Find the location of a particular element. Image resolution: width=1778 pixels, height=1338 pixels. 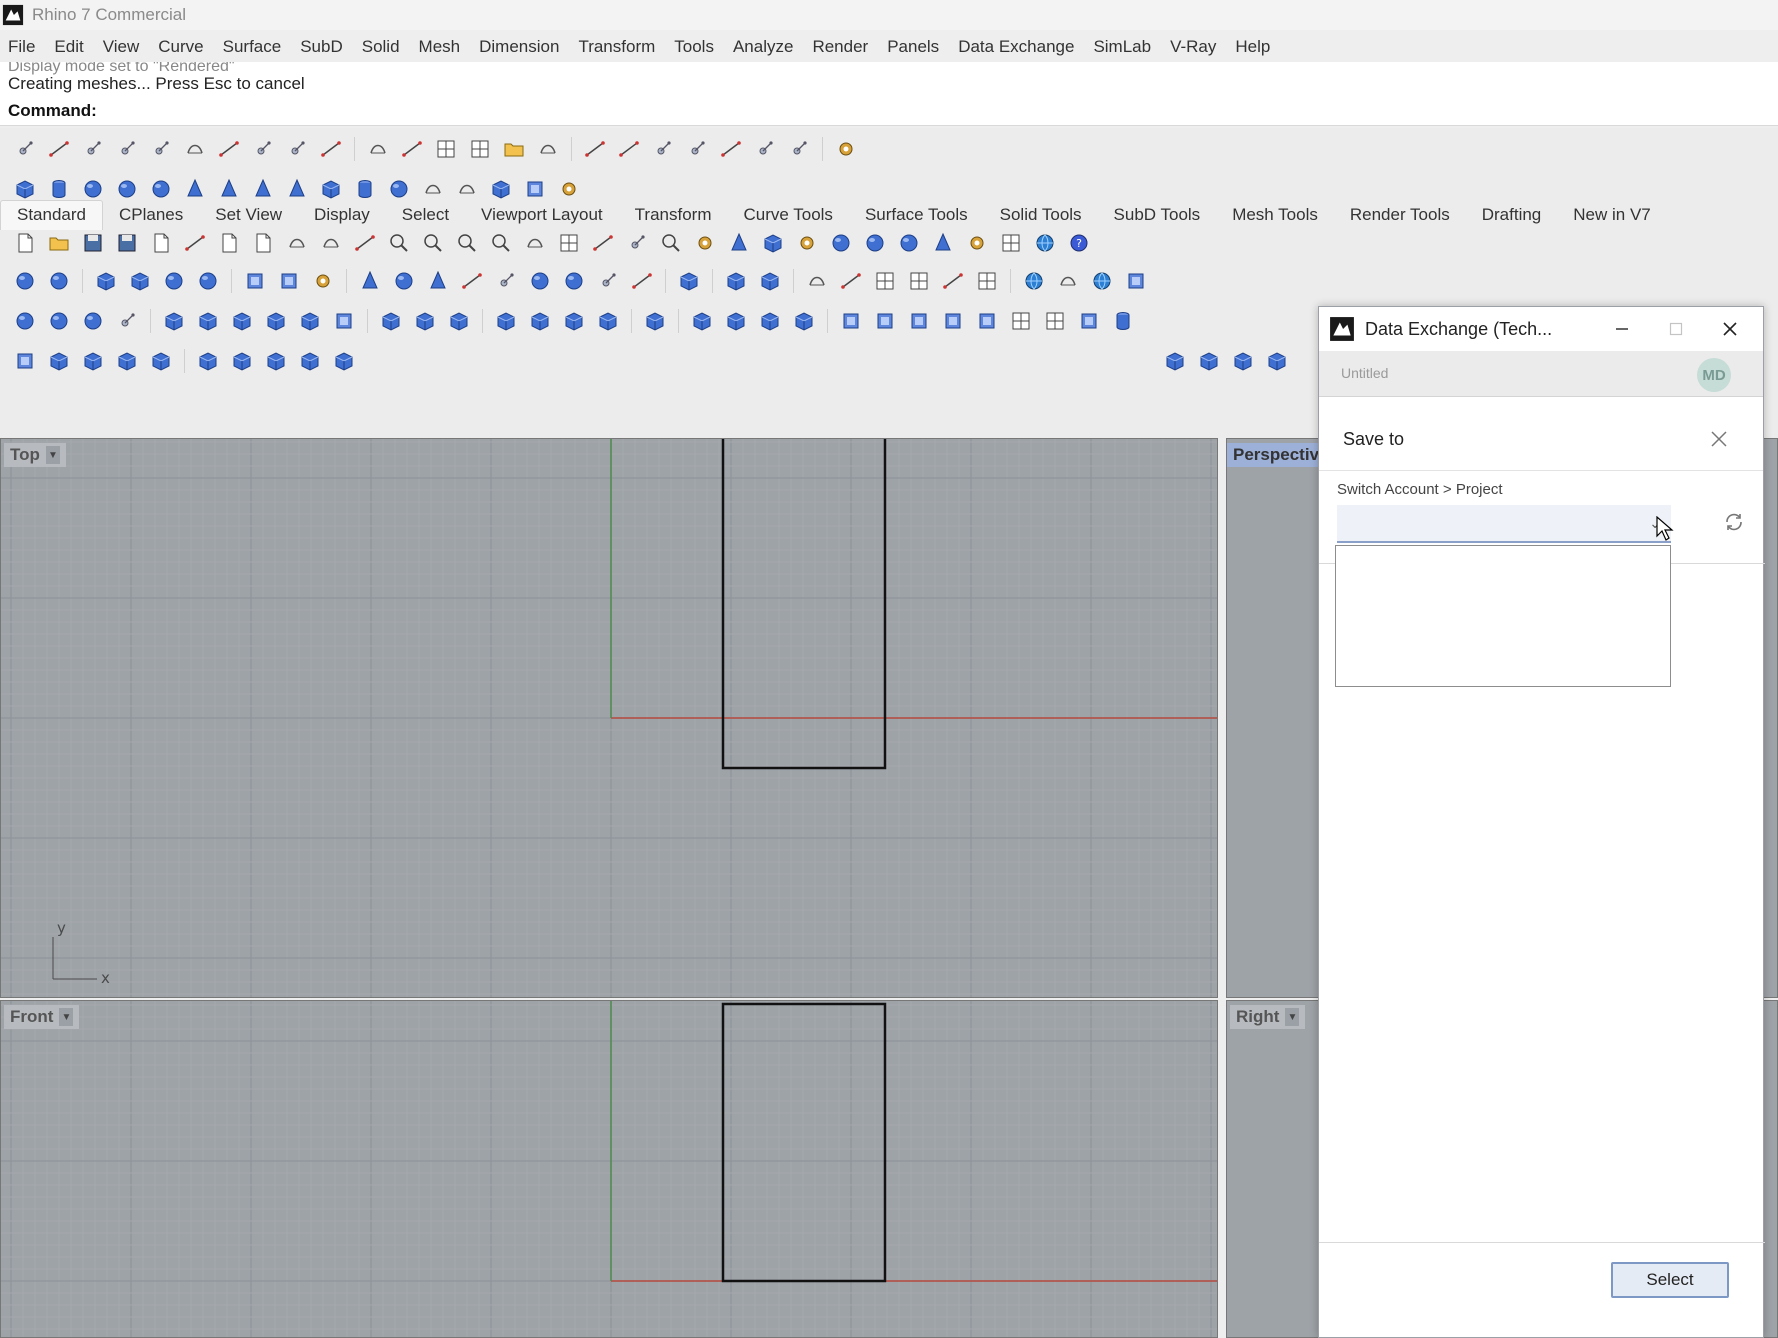

menu-transform: Transform is located at coordinates (616, 47).